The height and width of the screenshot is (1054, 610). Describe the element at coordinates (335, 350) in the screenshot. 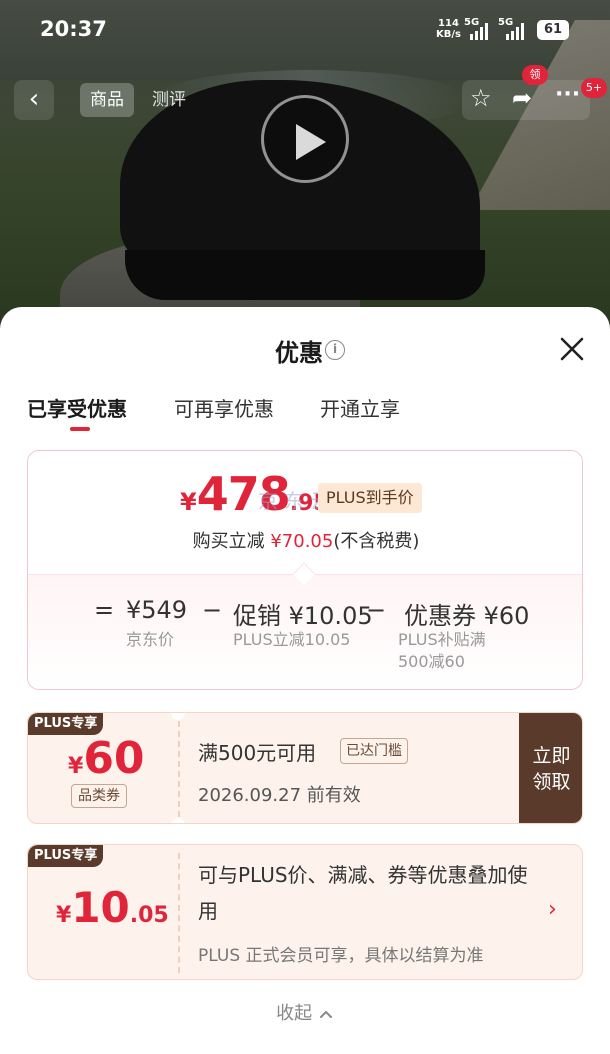

I see `info-icon: i` at that location.